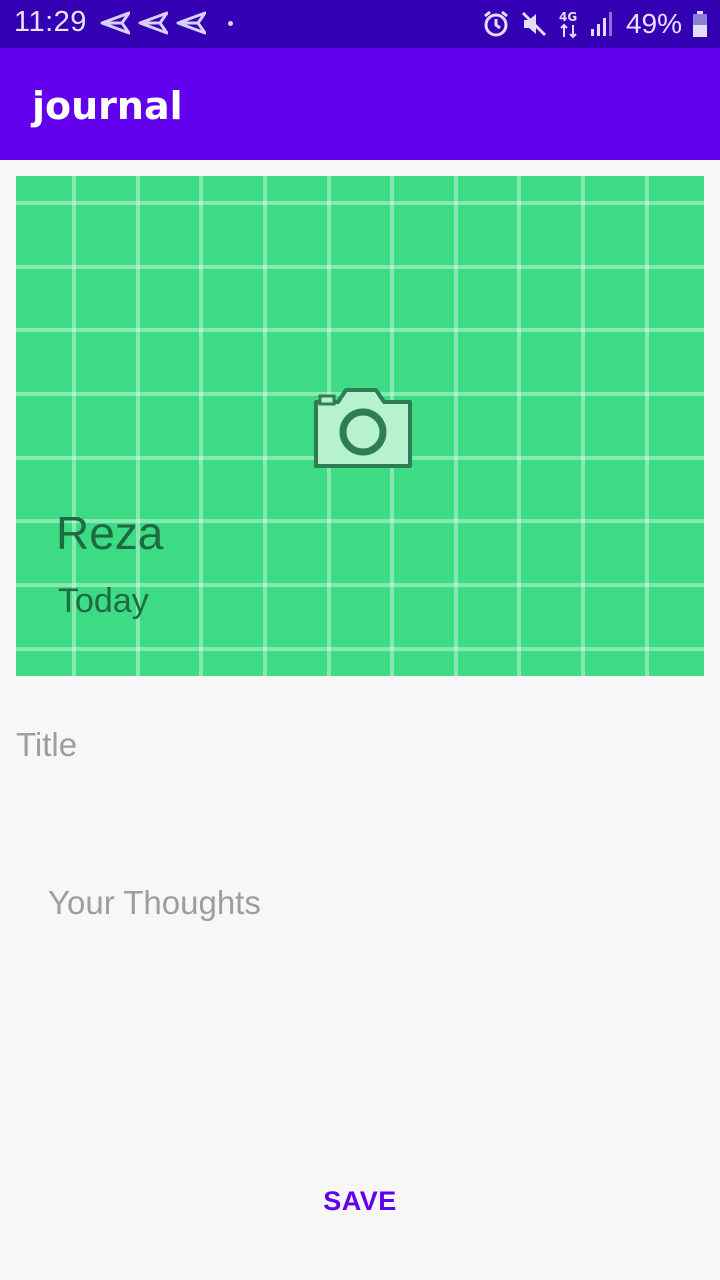 This screenshot has width=720, height=1280. What do you see at coordinates (700, 24) in the screenshot?
I see `battery-icon` at bounding box center [700, 24].